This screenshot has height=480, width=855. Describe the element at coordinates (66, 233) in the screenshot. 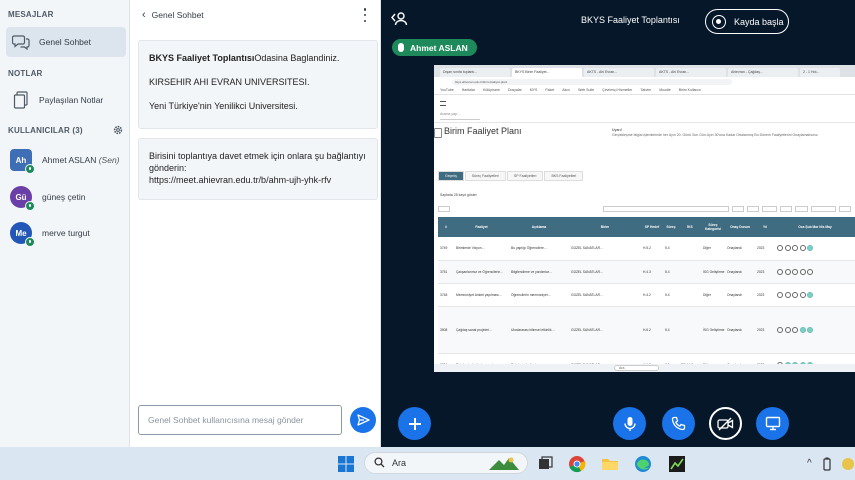

I see `user-name: merve turgut` at that location.